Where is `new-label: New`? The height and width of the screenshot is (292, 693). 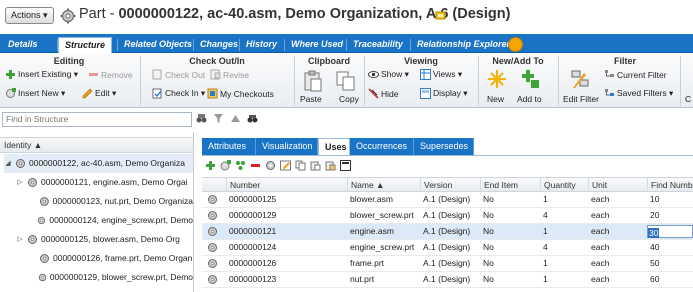 new-label: New is located at coordinates (495, 99).